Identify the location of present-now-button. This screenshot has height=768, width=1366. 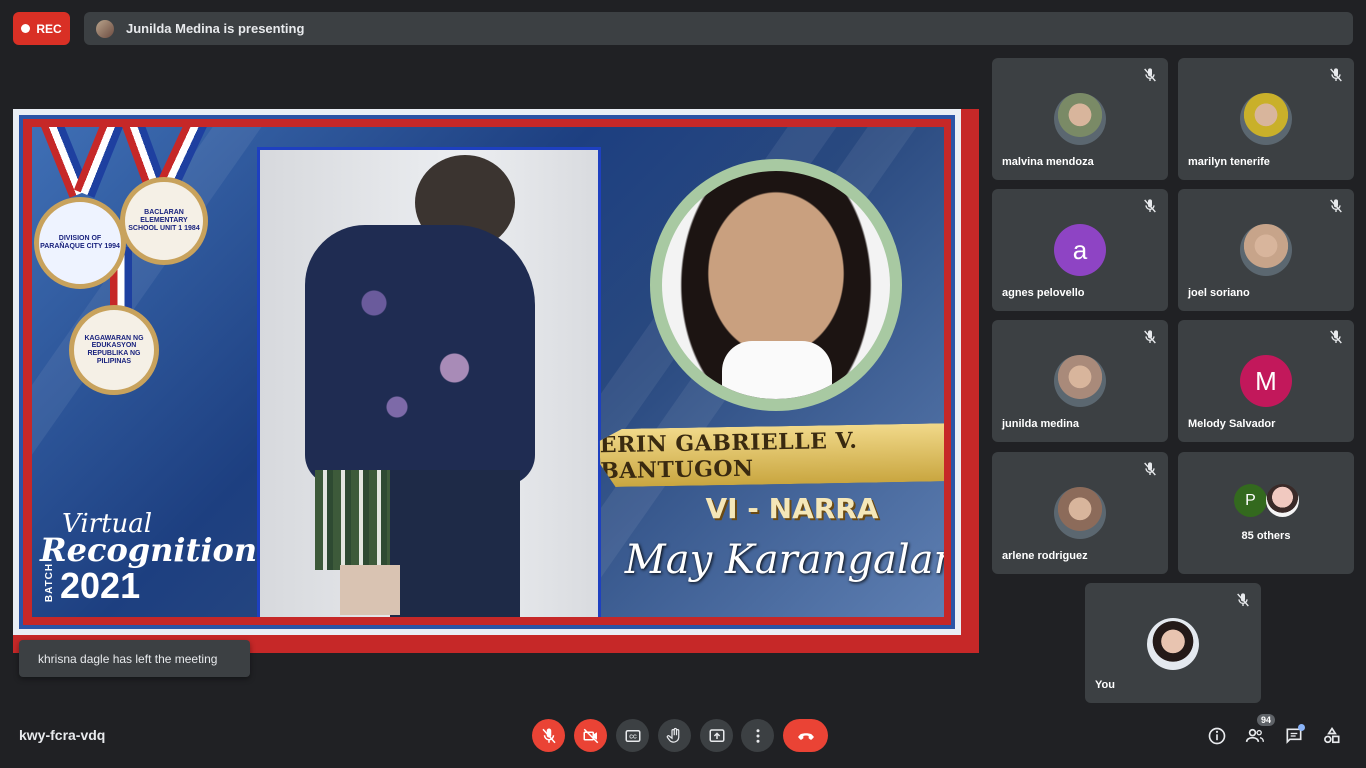
(716, 735).